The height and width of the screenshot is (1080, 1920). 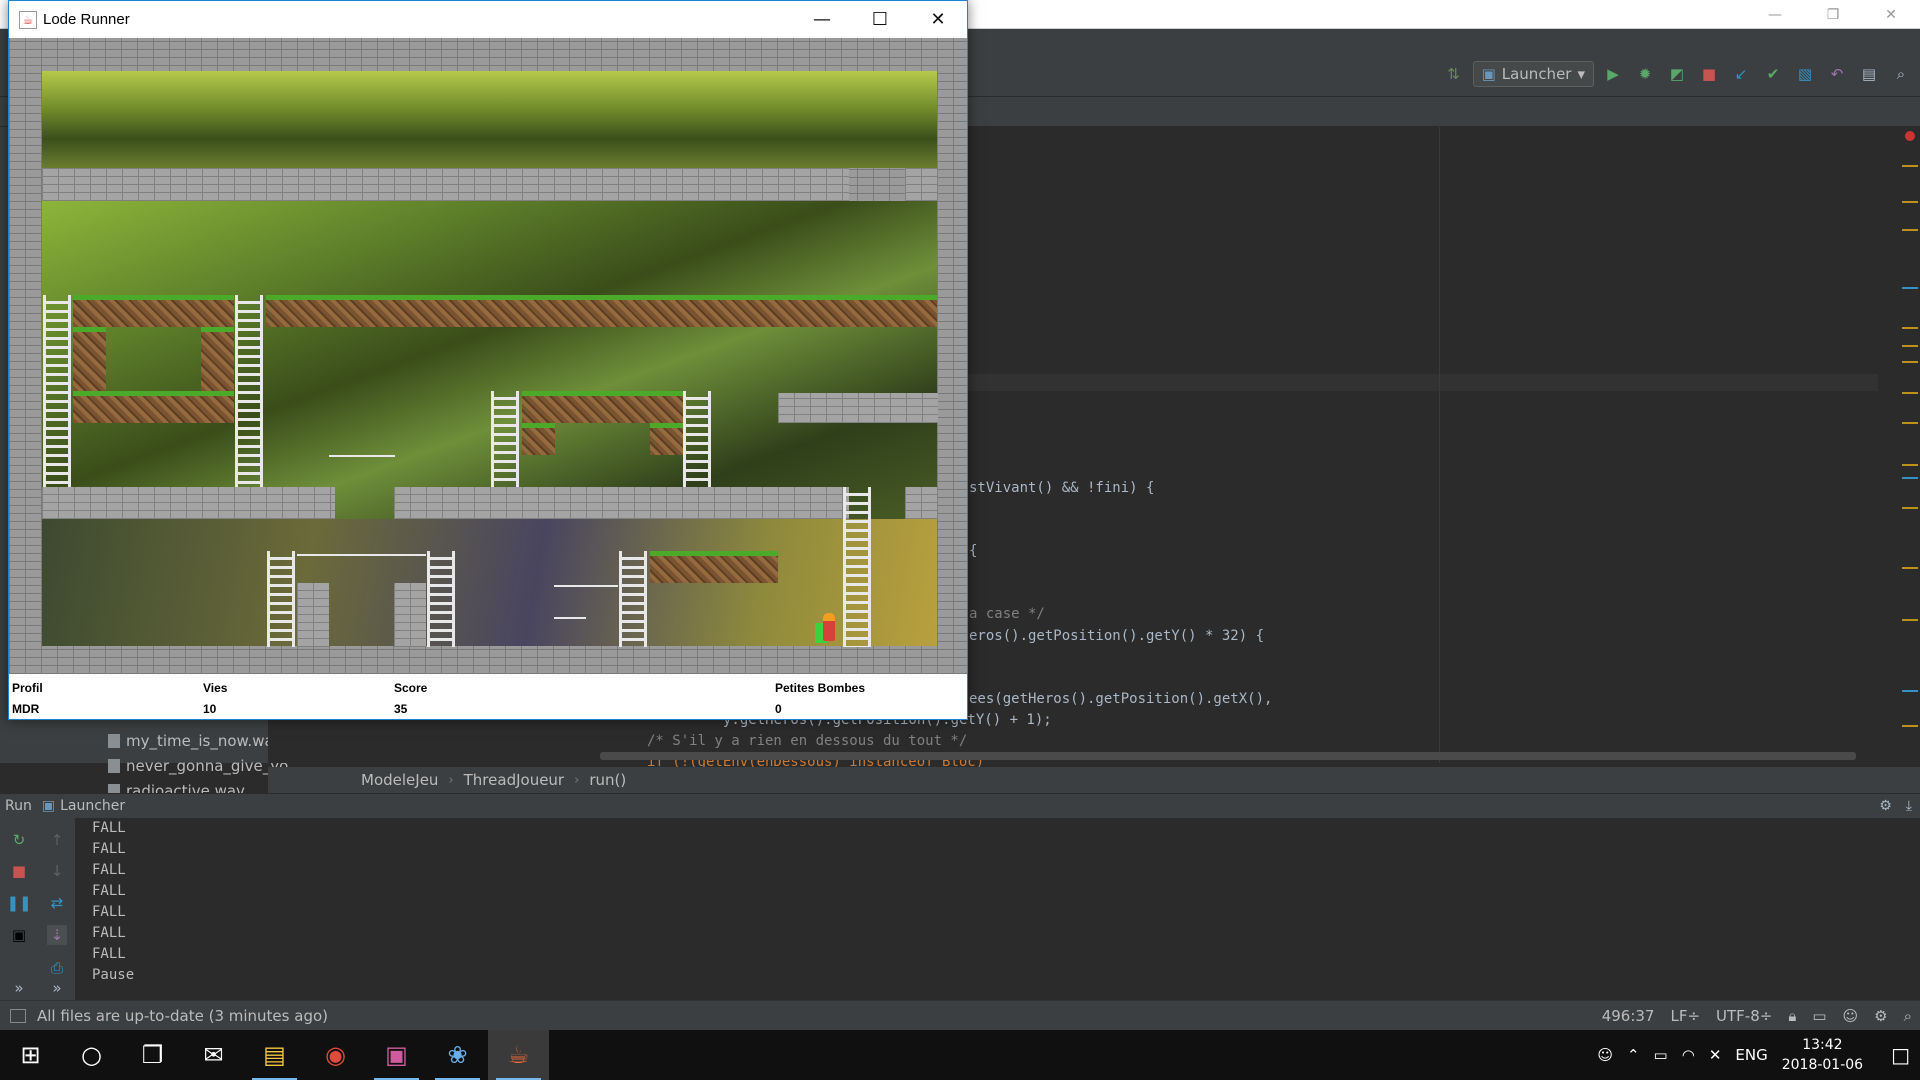 I want to click on run-toolbar: ↻ ■ ❚❚ ▣ », so click(x=19, y=909).